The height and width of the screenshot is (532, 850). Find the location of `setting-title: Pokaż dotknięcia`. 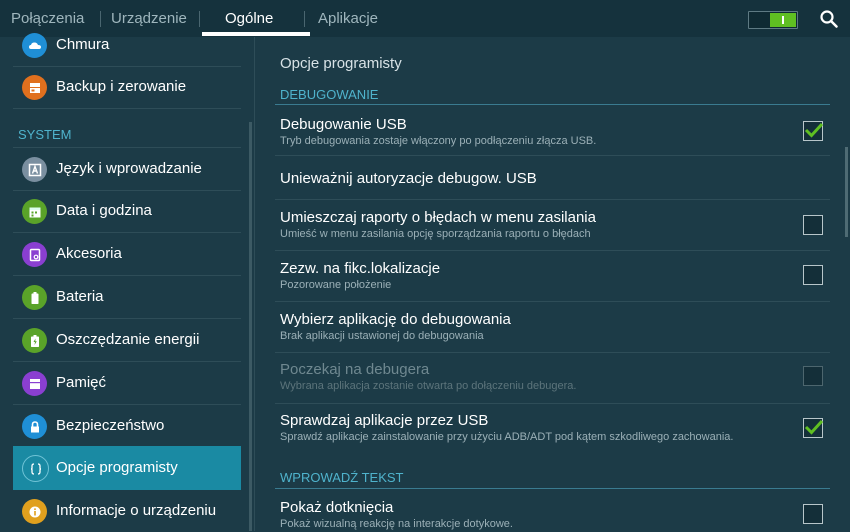

setting-title: Pokaż dotknięcia is located at coordinates (337, 507).